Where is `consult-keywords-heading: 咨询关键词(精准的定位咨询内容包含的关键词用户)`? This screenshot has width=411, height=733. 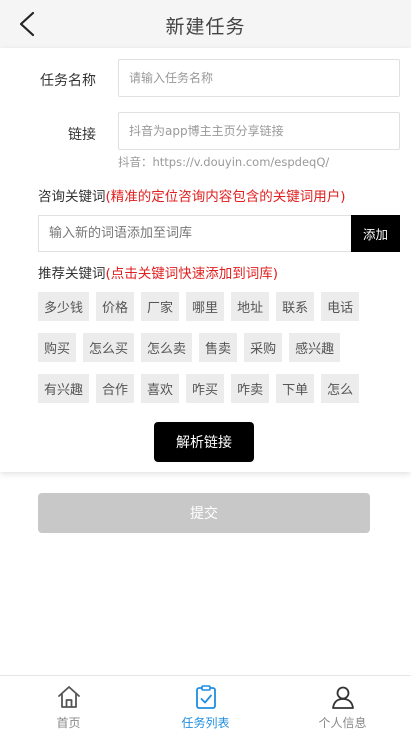 consult-keywords-heading: 咨询关键词(精准的定位咨询内容包含的关键词用户) is located at coordinates (192, 195).